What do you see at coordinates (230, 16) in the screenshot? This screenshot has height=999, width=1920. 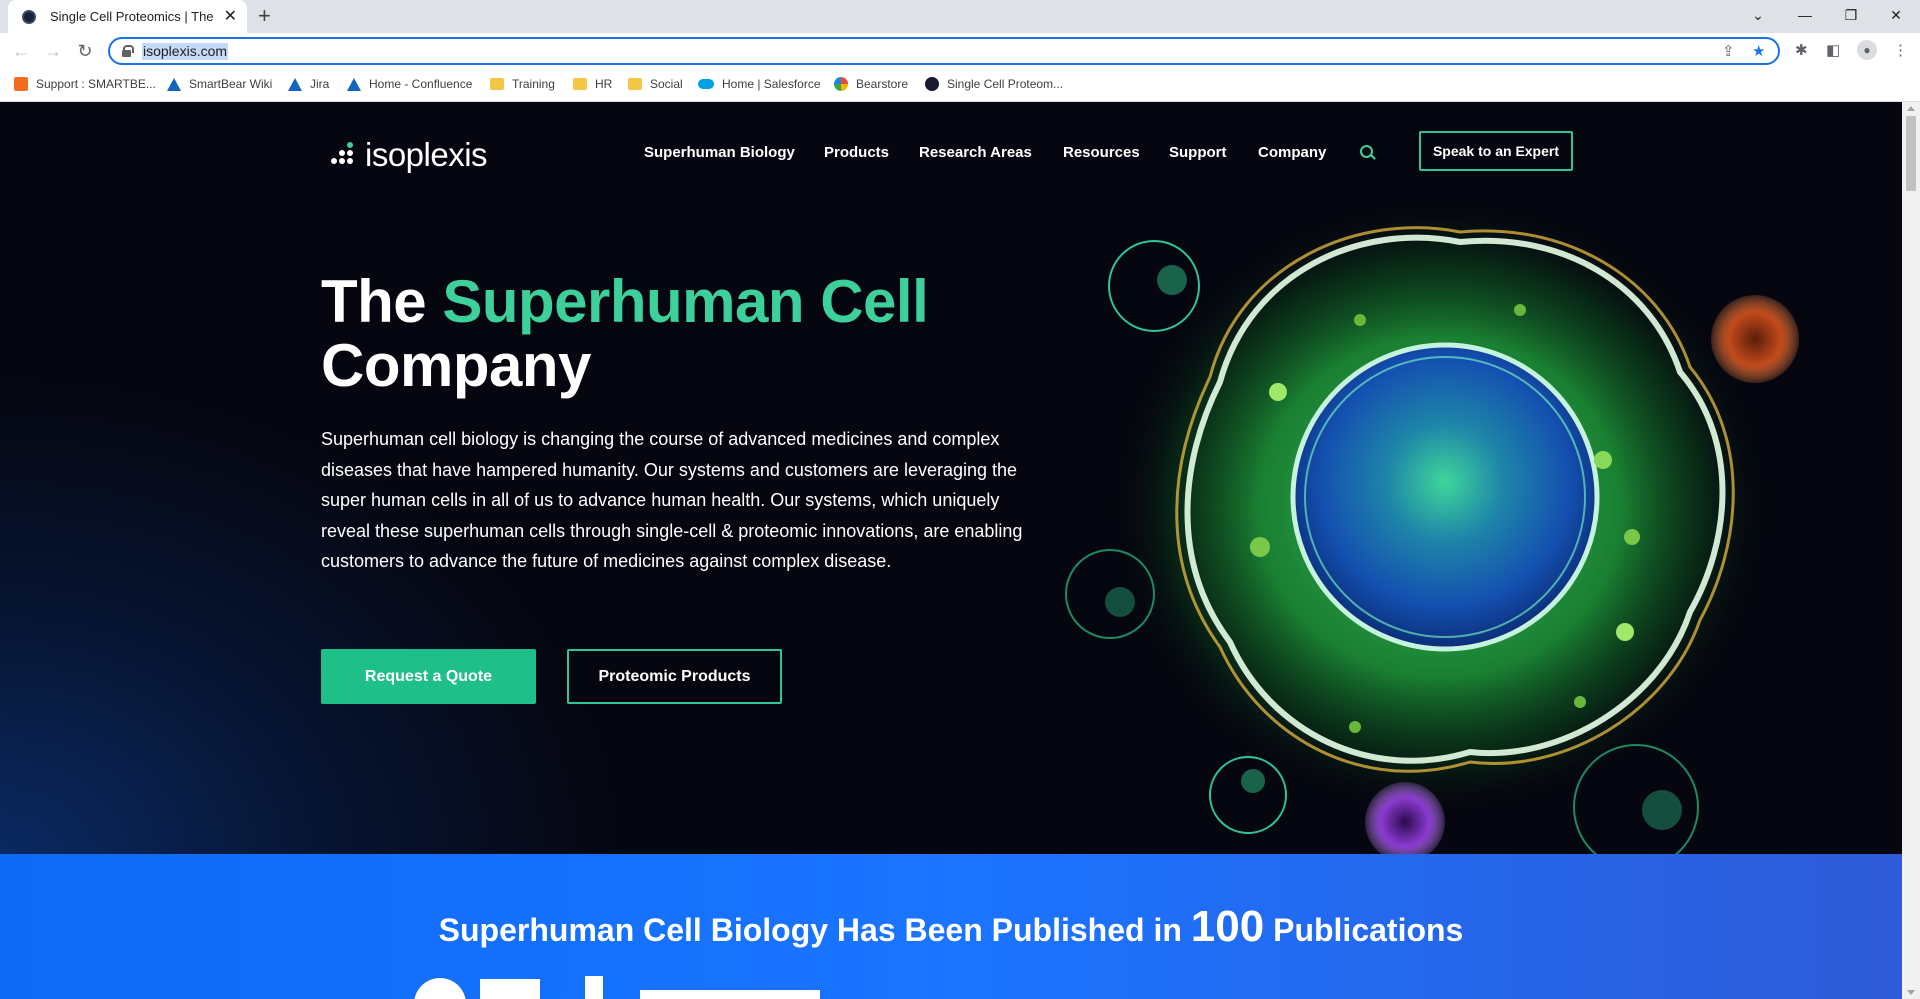 I see `close-tab-icon: ✕` at bounding box center [230, 16].